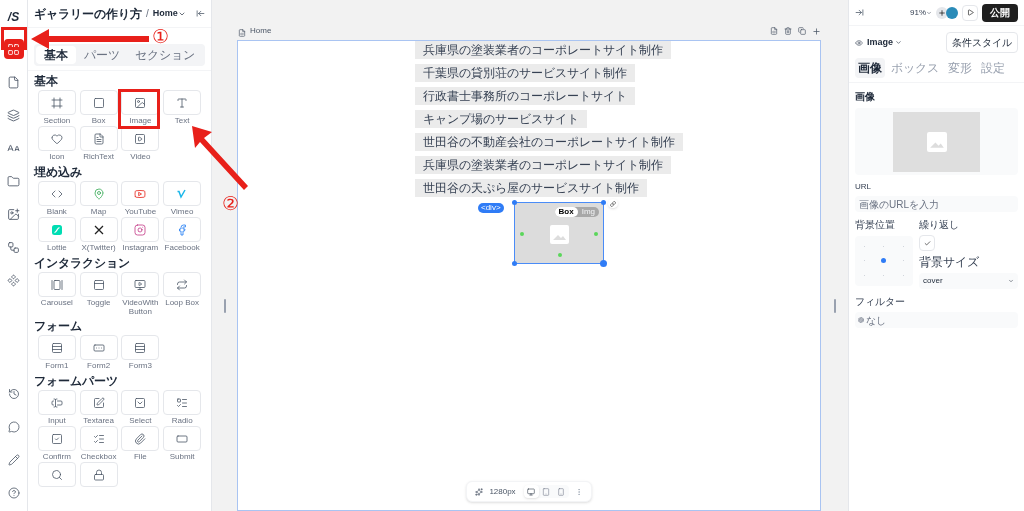 This screenshot has width=1024, height=511. Describe the element at coordinates (870, 68) in the screenshot. I see `inspector-tab: 画像` at that location.